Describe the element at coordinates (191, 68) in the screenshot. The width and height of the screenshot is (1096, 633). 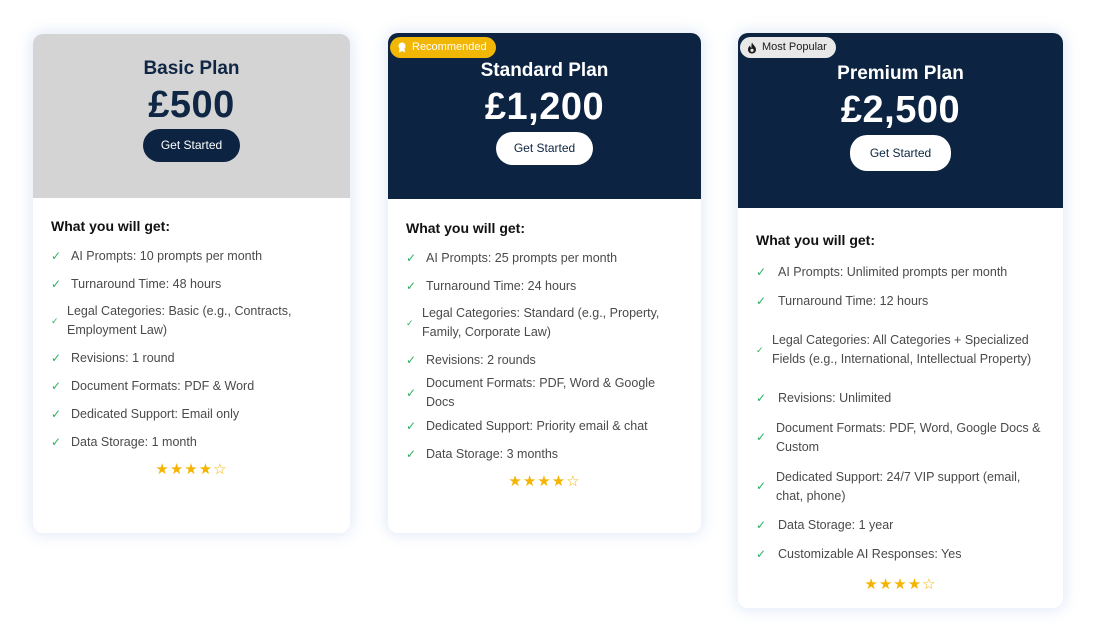
I see `plan-title: Basic Plan` at that location.